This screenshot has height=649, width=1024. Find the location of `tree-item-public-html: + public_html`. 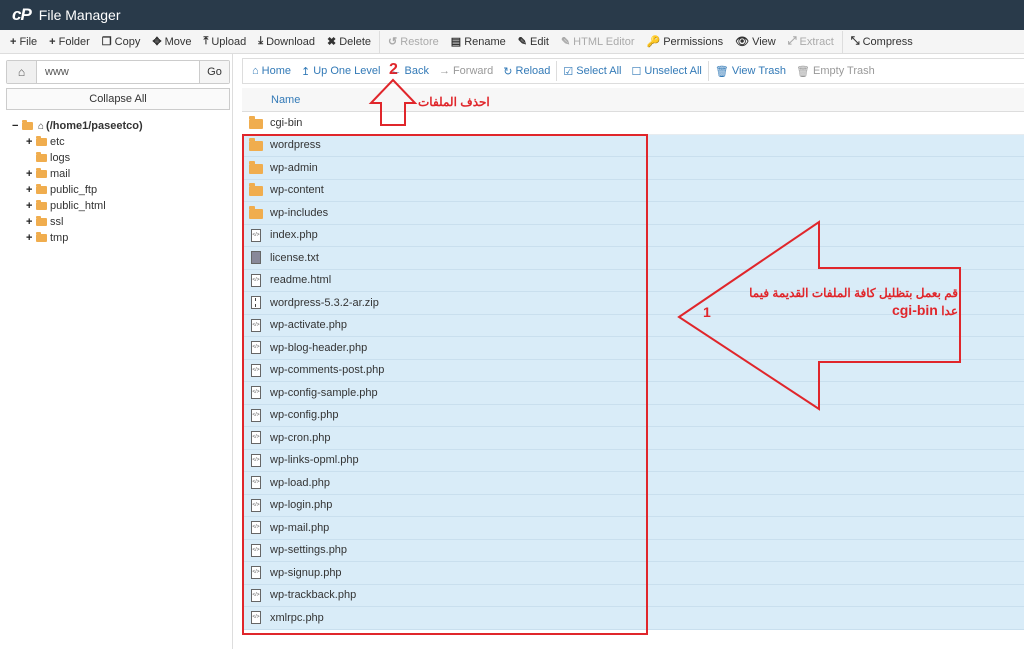

tree-item-public-html: + public_html is located at coordinates (119, 206).